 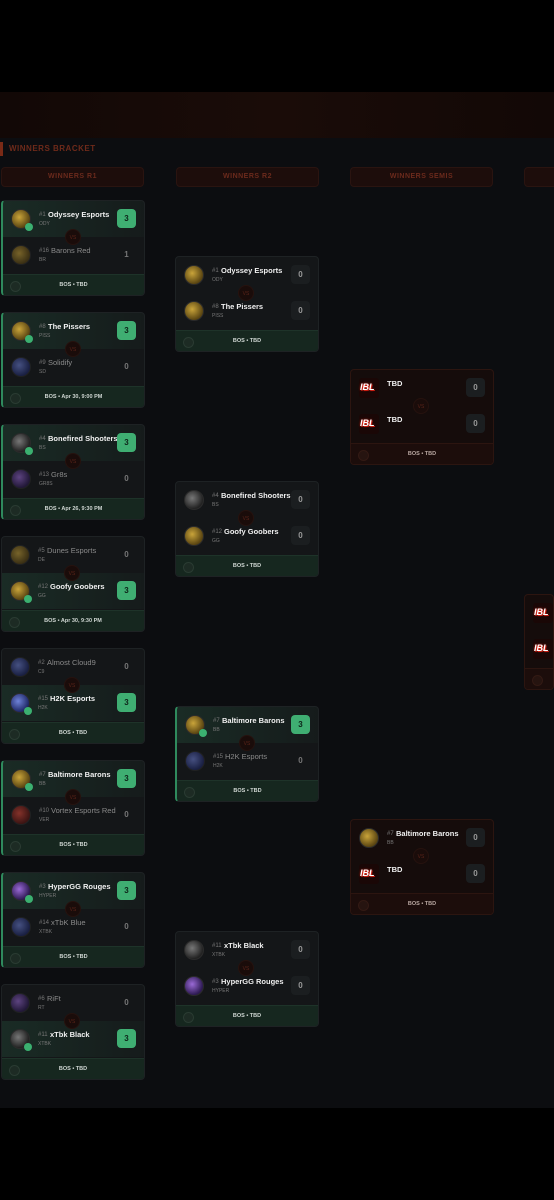 What do you see at coordinates (68, 922) in the screenshot?
I see `team-name: xTbK Blue` at bounding box center [68, 922].